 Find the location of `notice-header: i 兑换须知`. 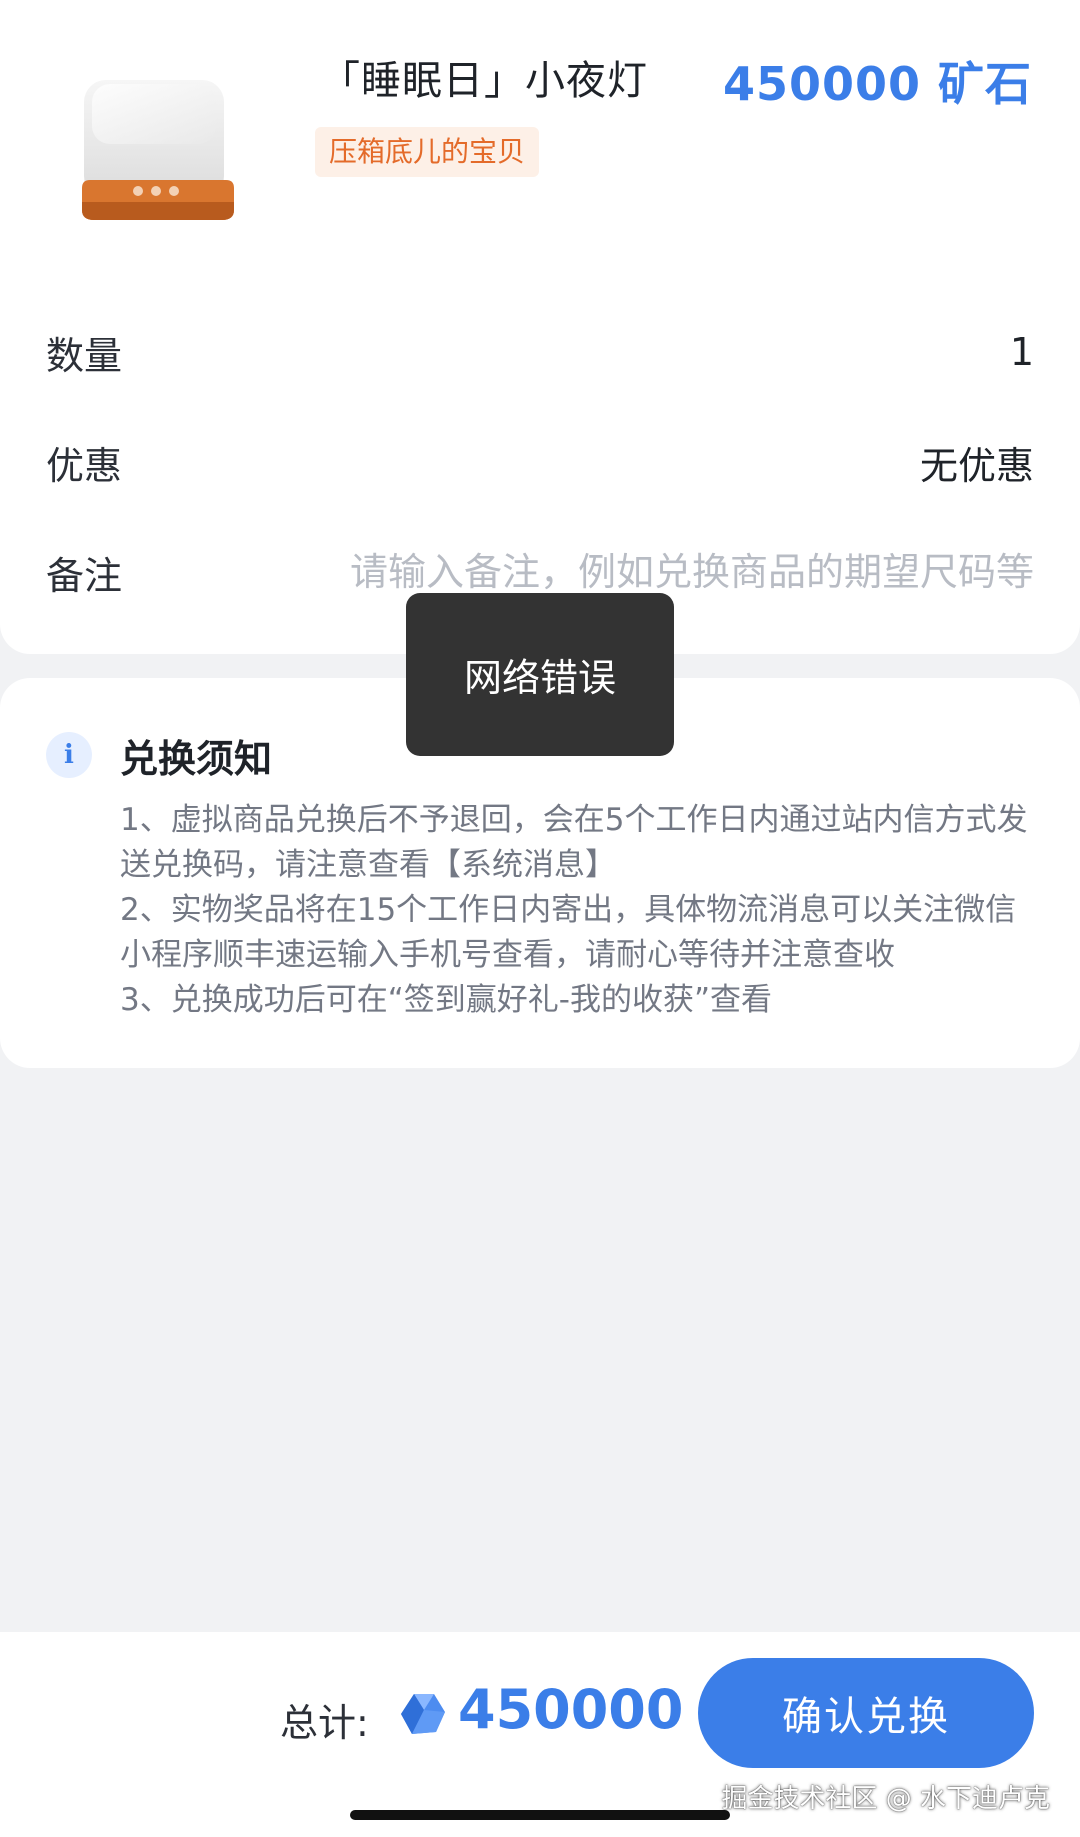

notice-header: i 兑换须知 is located at coordinates (159, 755).